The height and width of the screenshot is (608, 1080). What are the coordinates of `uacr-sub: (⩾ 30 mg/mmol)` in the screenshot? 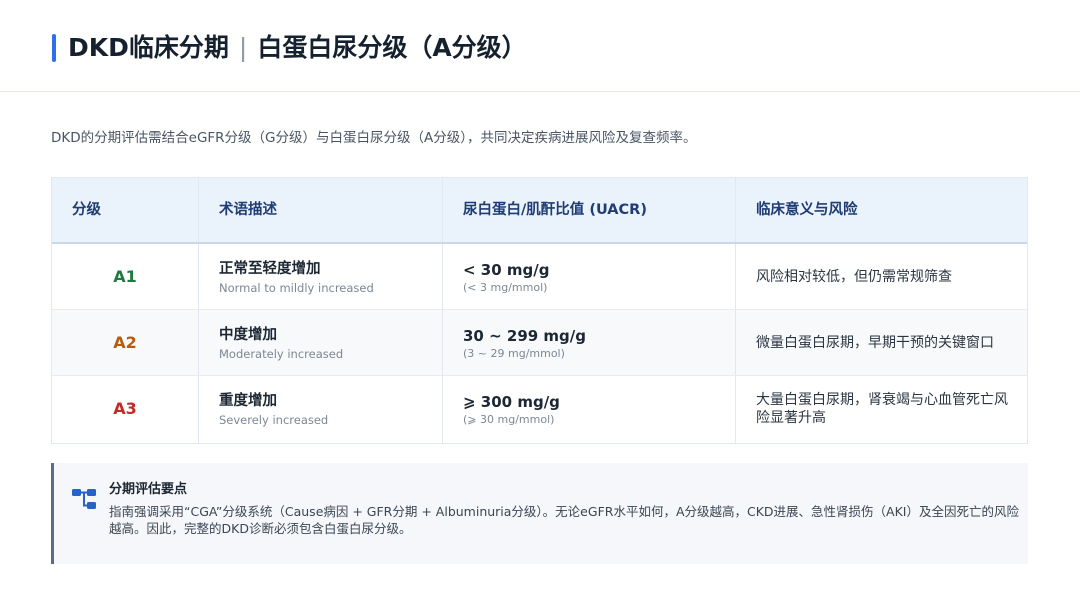 It's located at (509, 419).